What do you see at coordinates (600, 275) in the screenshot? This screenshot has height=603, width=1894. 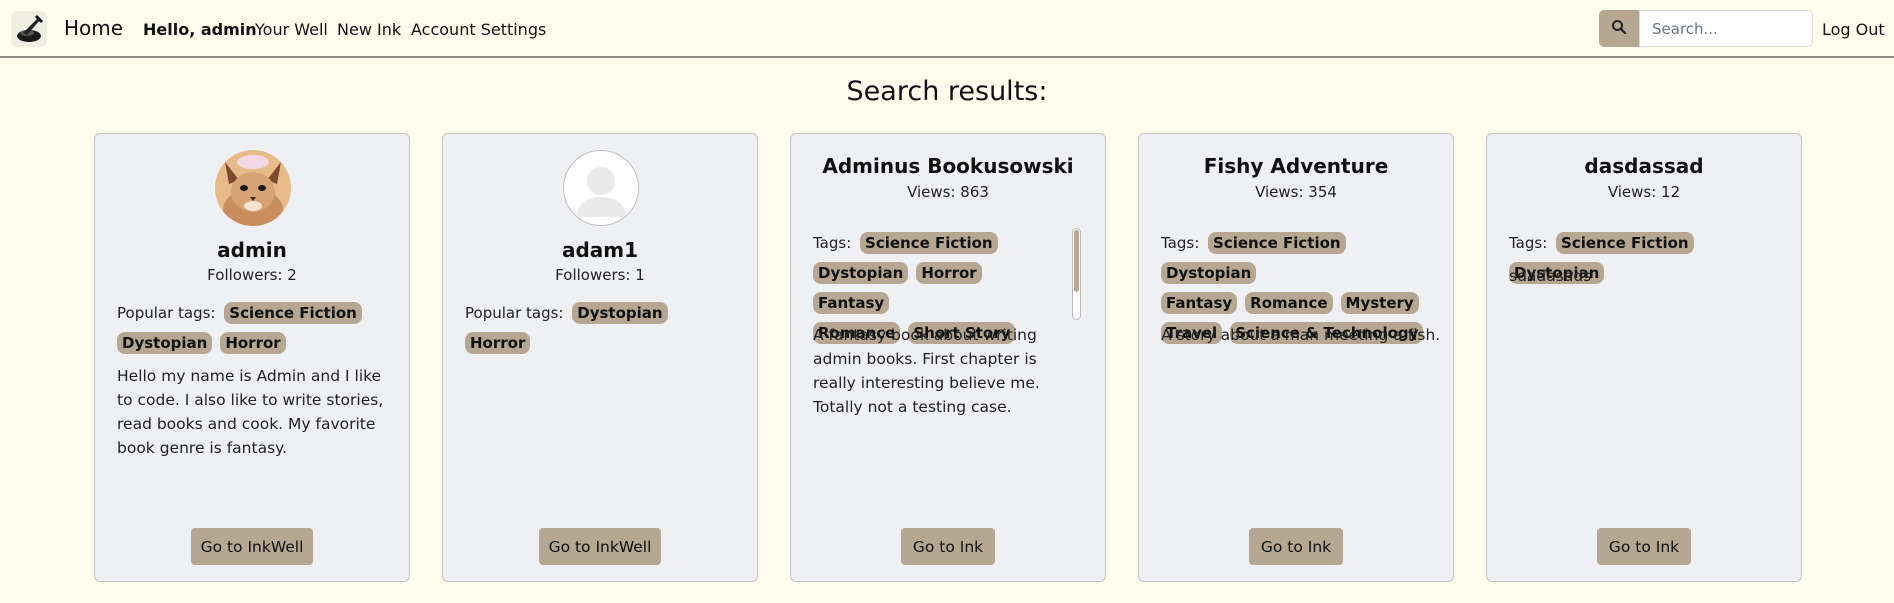 I see `follower-count: Followers: 1` at bounding box center [600, 275].